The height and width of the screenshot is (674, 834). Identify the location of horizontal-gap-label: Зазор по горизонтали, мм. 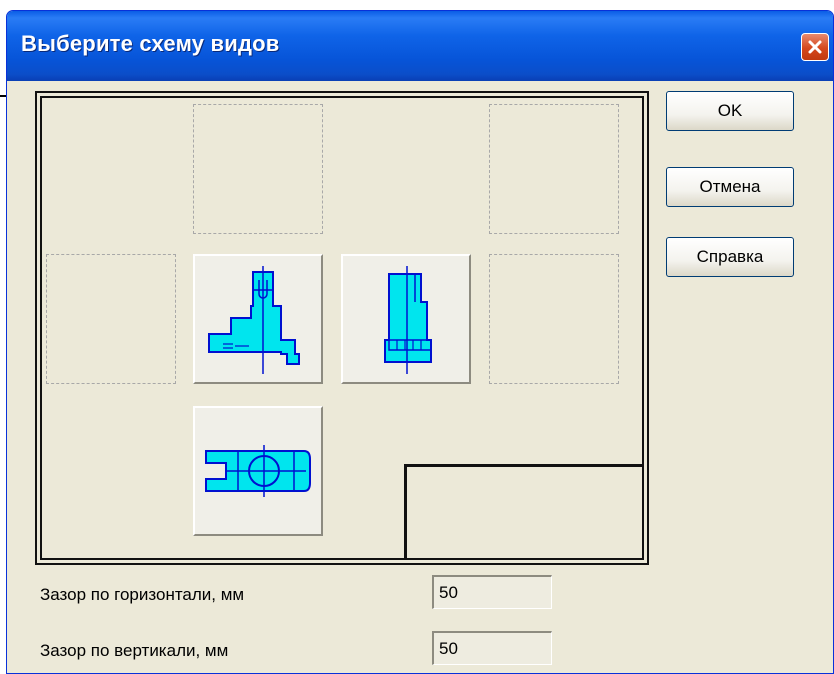
(142, 594).